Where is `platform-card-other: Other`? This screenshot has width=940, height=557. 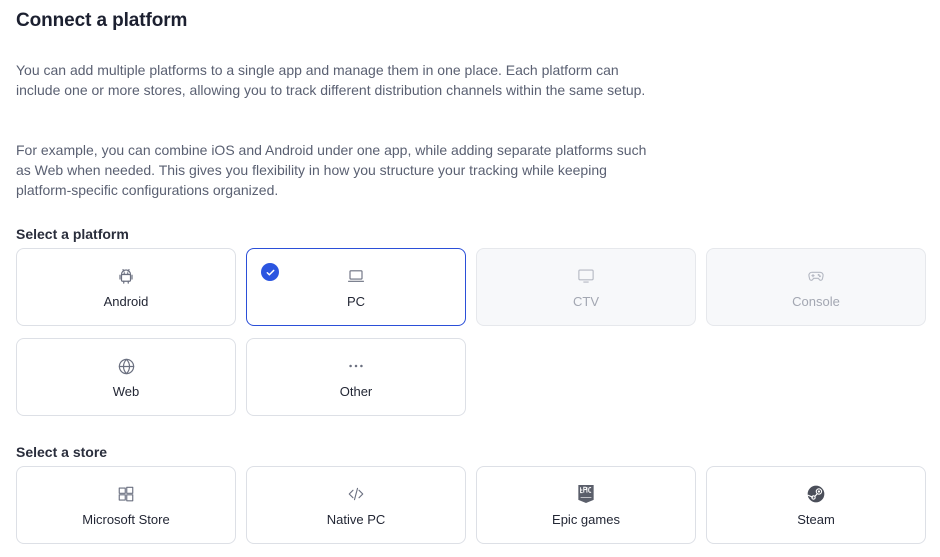 platform-card-other: Other is located at coordinates (356, 377).